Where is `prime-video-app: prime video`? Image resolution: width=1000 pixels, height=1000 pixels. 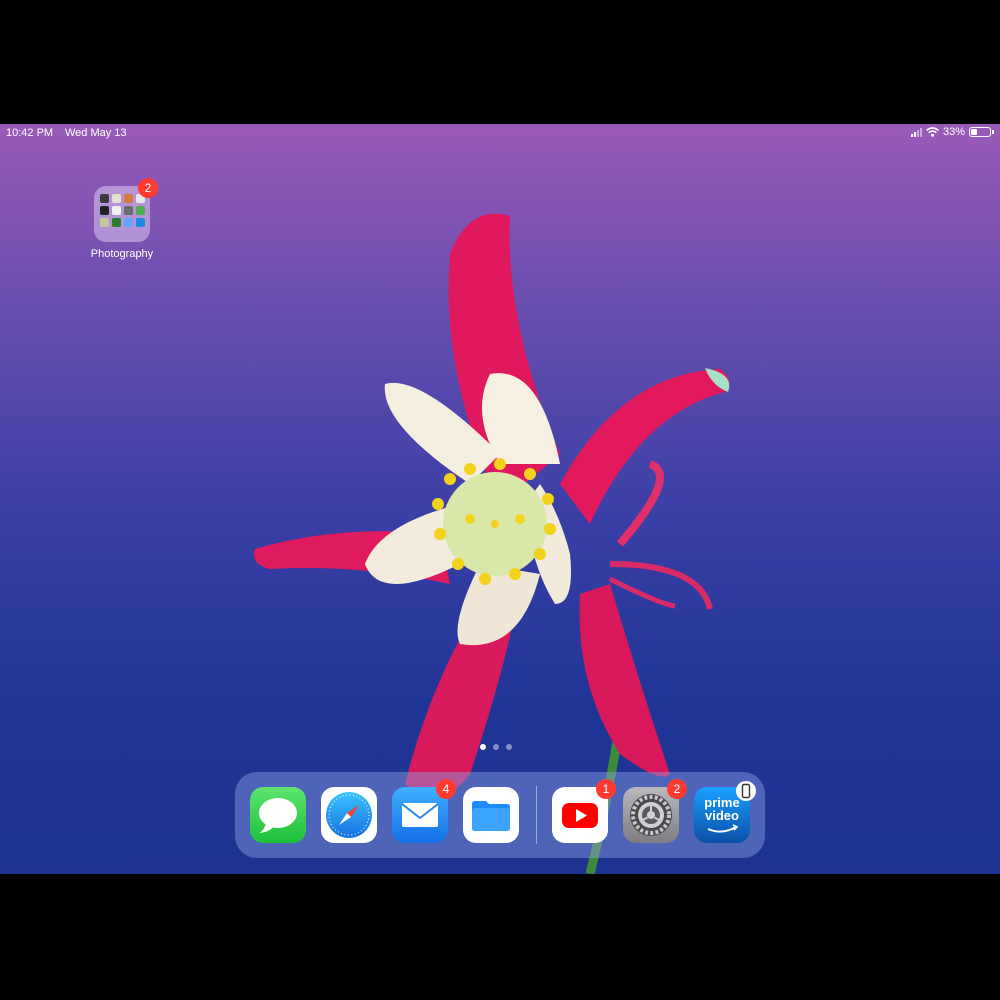
prime-video-app: prime video is located at coordinates (725, 812).